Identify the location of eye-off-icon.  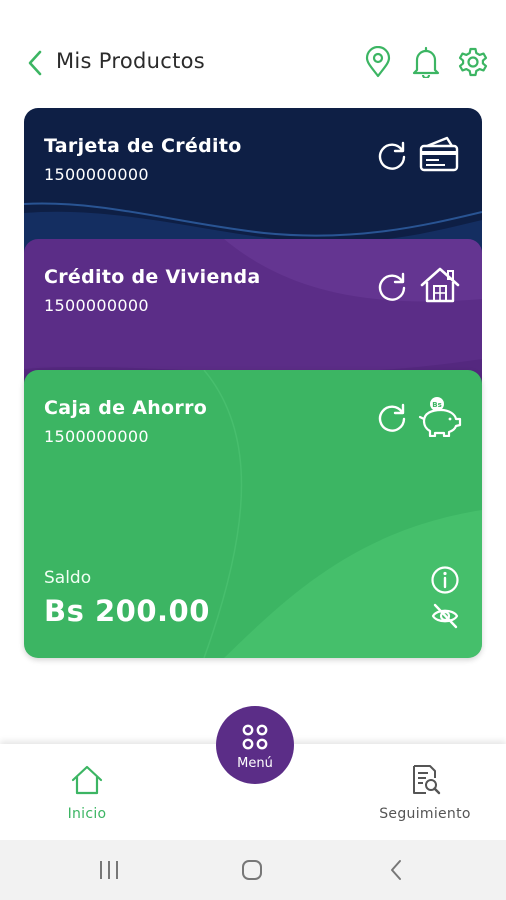
(445, 616).